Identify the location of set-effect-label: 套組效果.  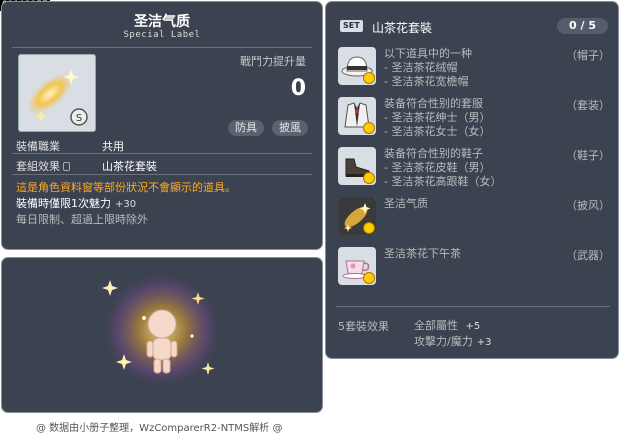
(38, 166).